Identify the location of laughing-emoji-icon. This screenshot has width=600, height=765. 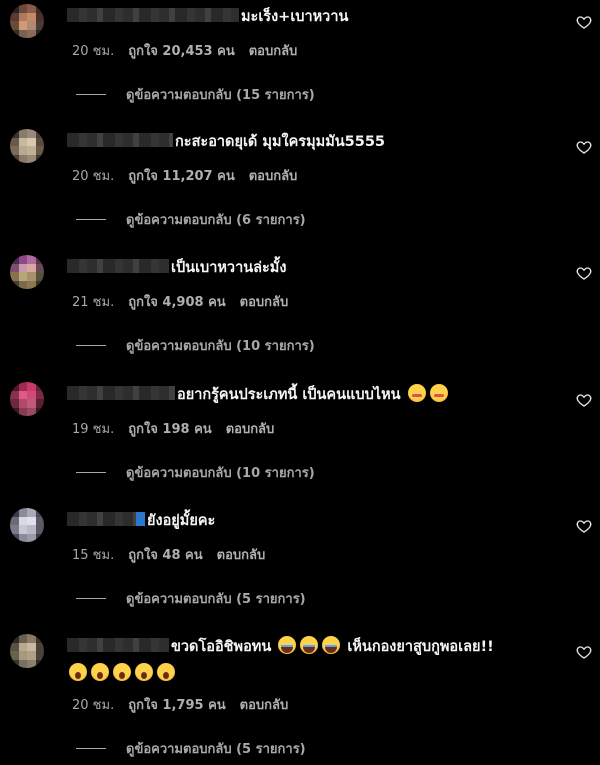
(331, 645).